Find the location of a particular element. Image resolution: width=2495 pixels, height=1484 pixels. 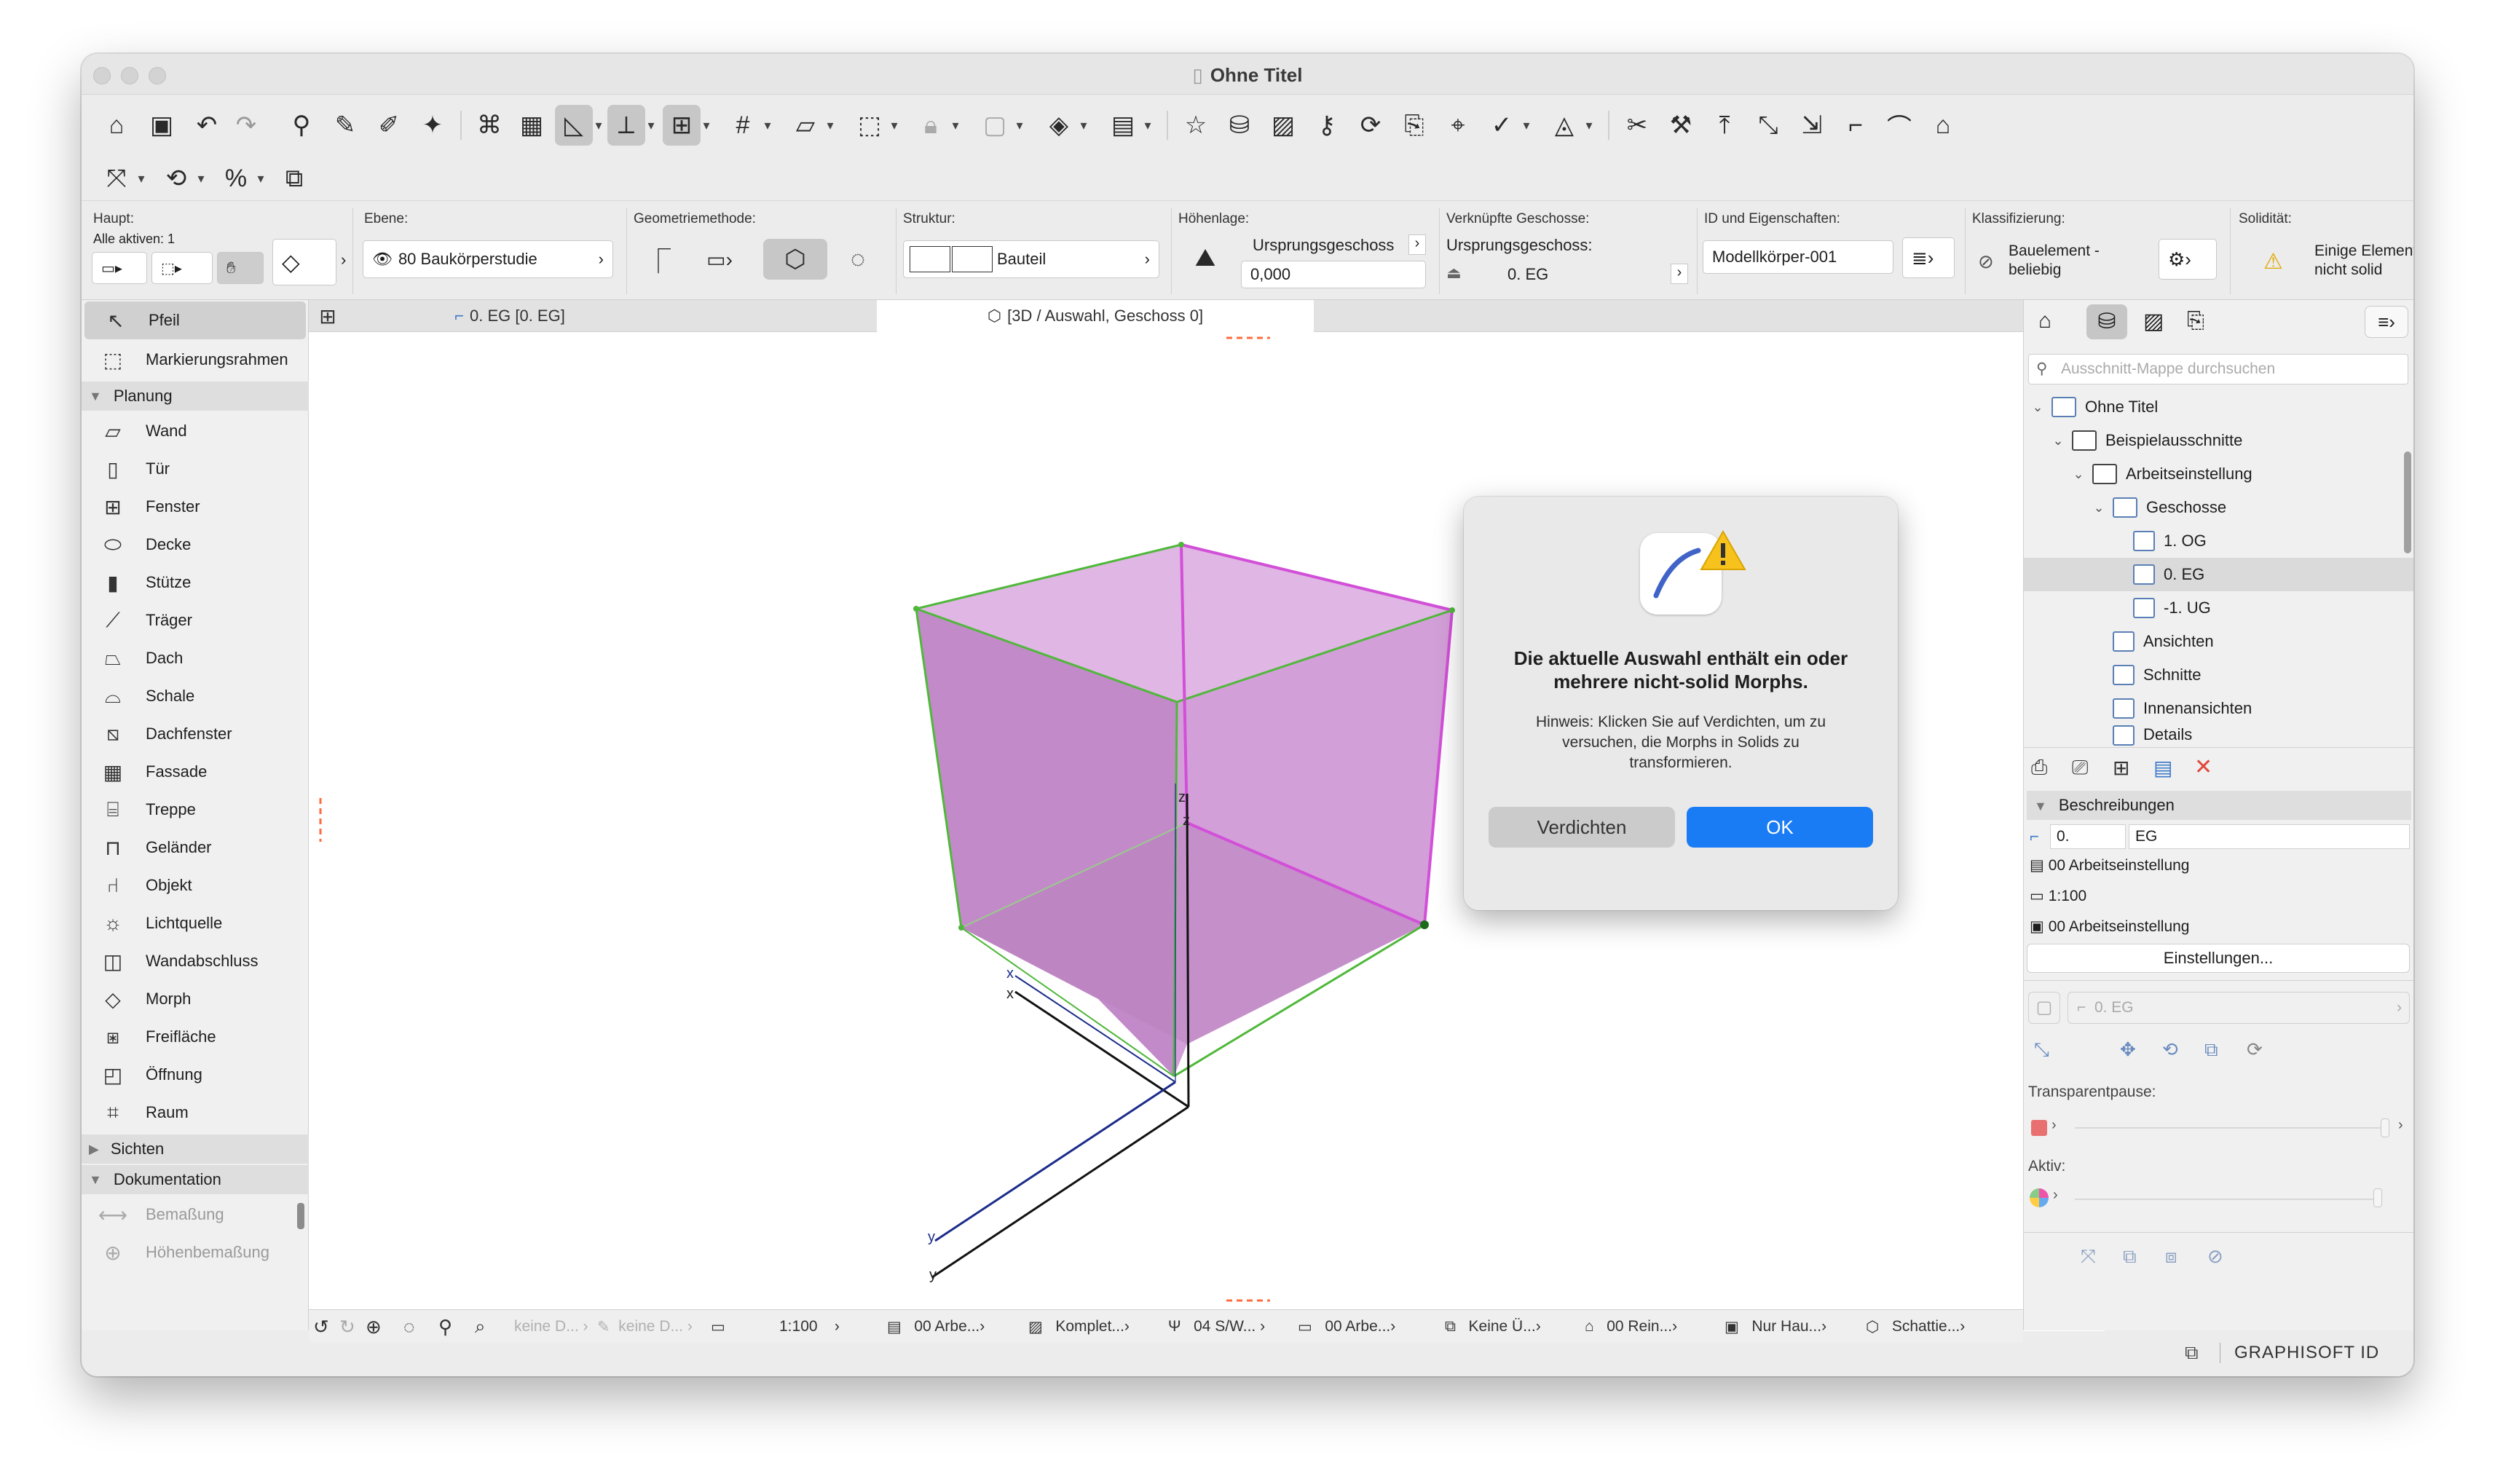

tree-root: ⌄ Ohne Titel is located at coordinates (2218, 407).